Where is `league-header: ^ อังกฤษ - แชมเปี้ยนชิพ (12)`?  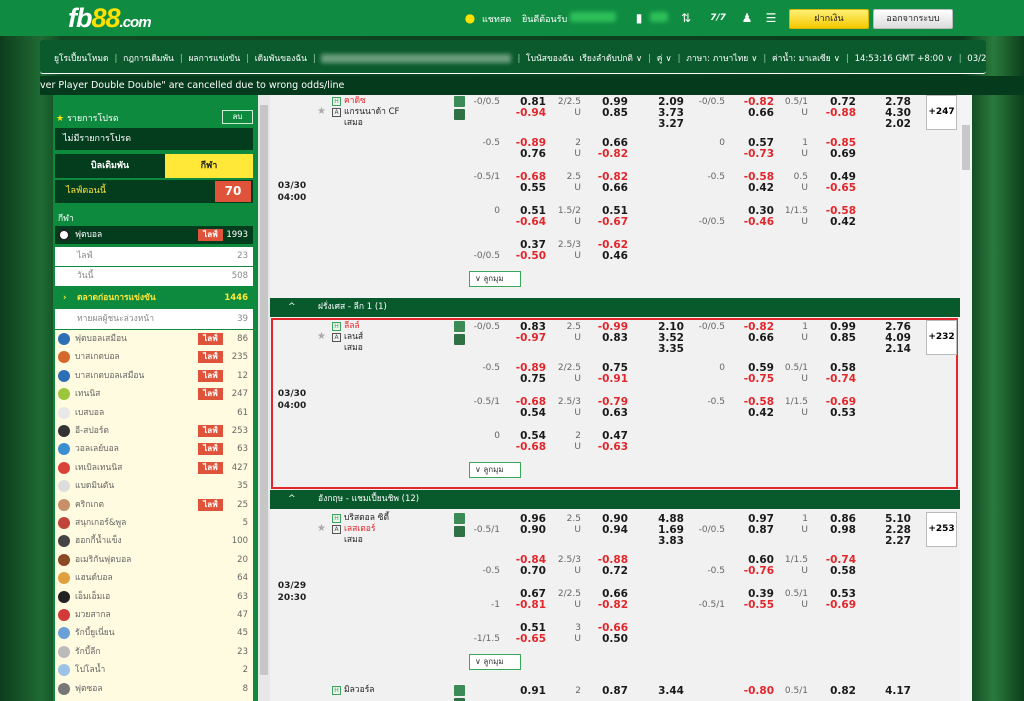 league-header: ^ อังกฤษ - แชมเปี้ยนชิพ (12) is located at coordinates (615, 499).